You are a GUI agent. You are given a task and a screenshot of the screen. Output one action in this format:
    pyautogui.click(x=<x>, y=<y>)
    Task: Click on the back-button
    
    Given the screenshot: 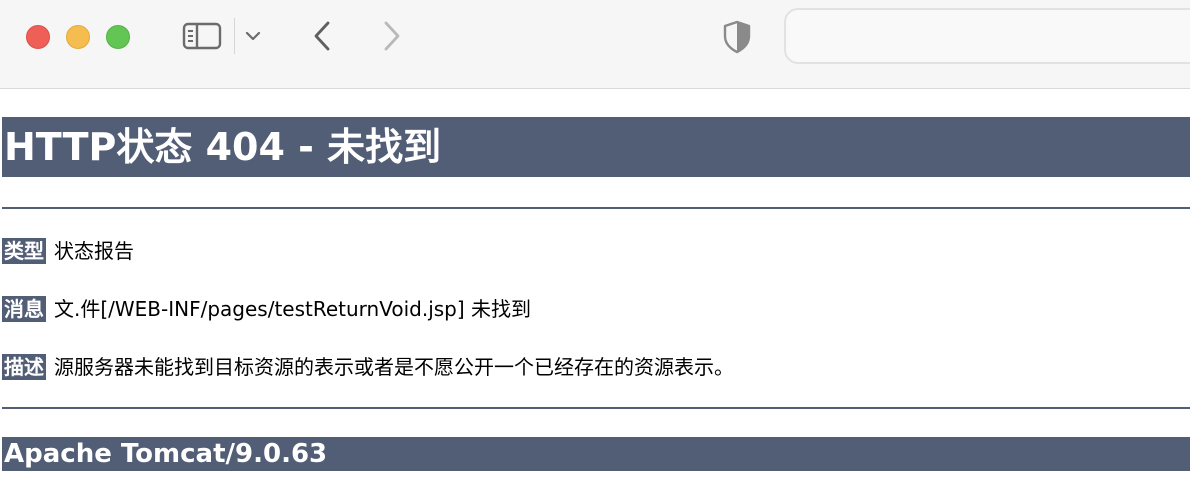 What is the action you would take?
    pyautogui.click(x=322, y=36)
    